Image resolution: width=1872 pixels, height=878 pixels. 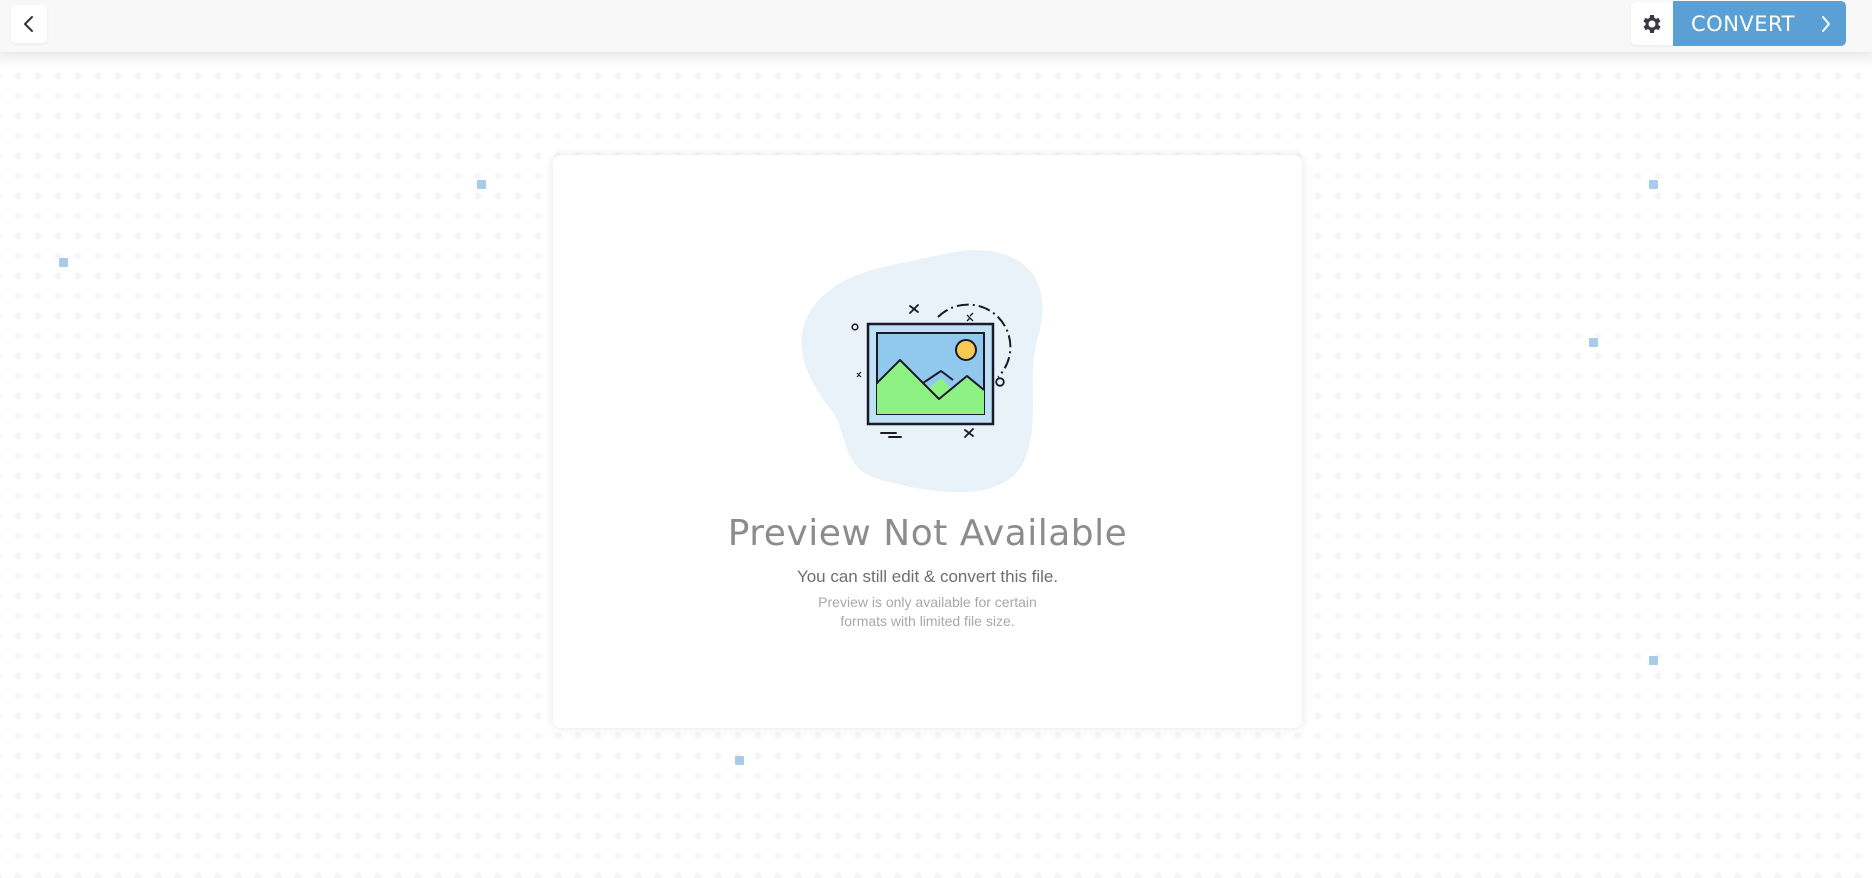 What do you see at coordinates (936, 26) in the screenshot?
I see `top-toolbar: CONVERT` at bounding box center [936, 26].